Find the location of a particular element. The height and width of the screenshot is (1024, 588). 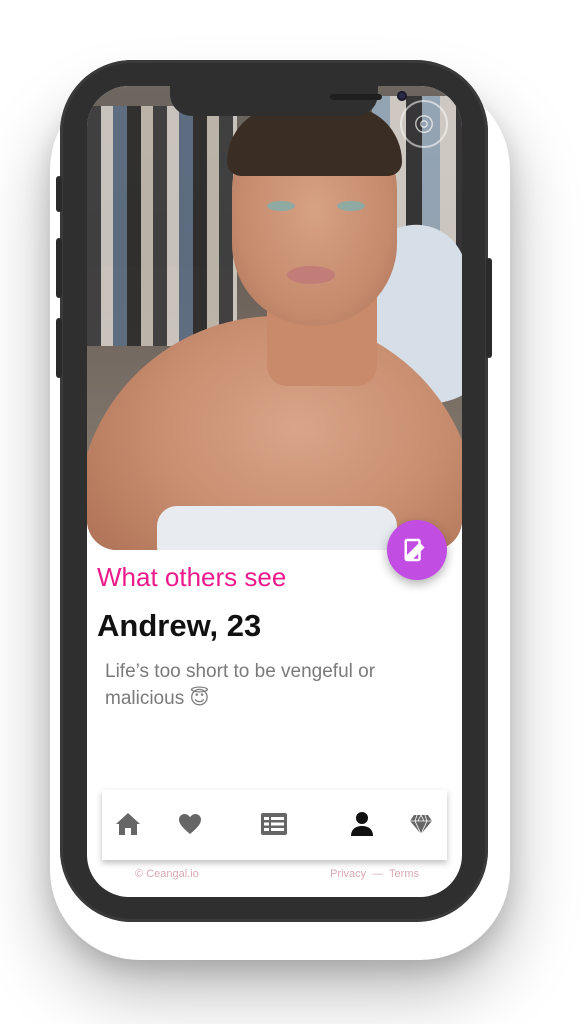

photo-overlay-icon is located at coordinates (424, 124).